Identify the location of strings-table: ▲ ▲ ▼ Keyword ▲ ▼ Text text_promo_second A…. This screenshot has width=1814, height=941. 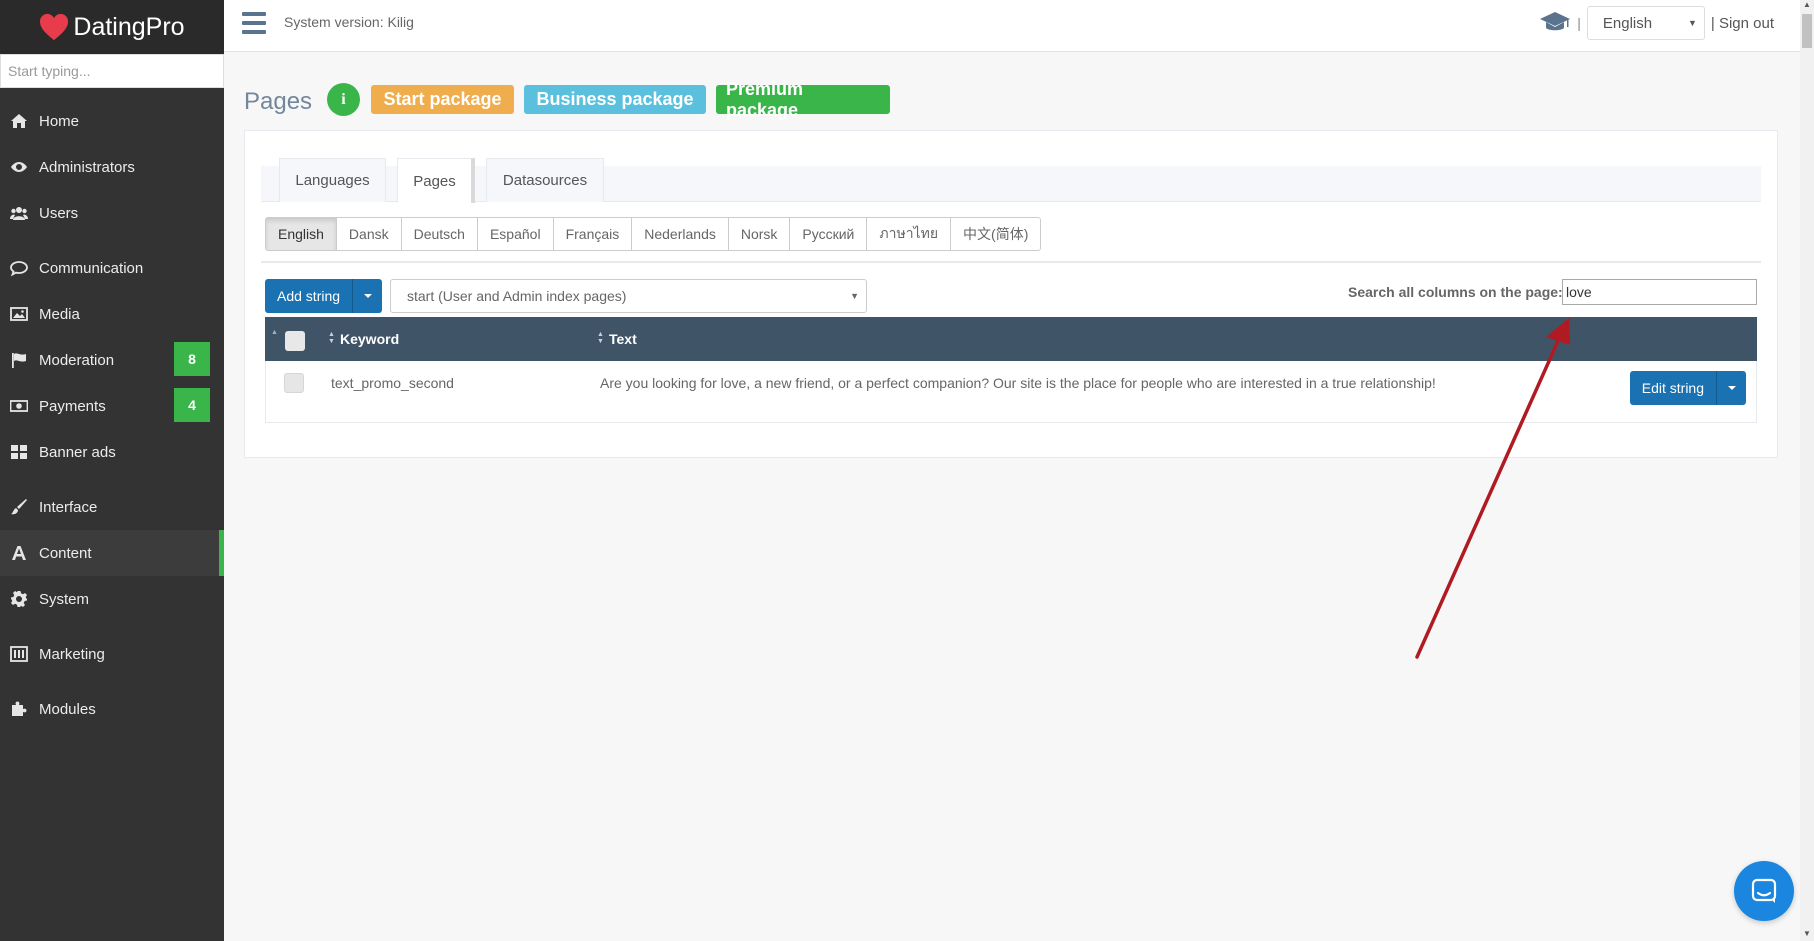
(1011, 370).